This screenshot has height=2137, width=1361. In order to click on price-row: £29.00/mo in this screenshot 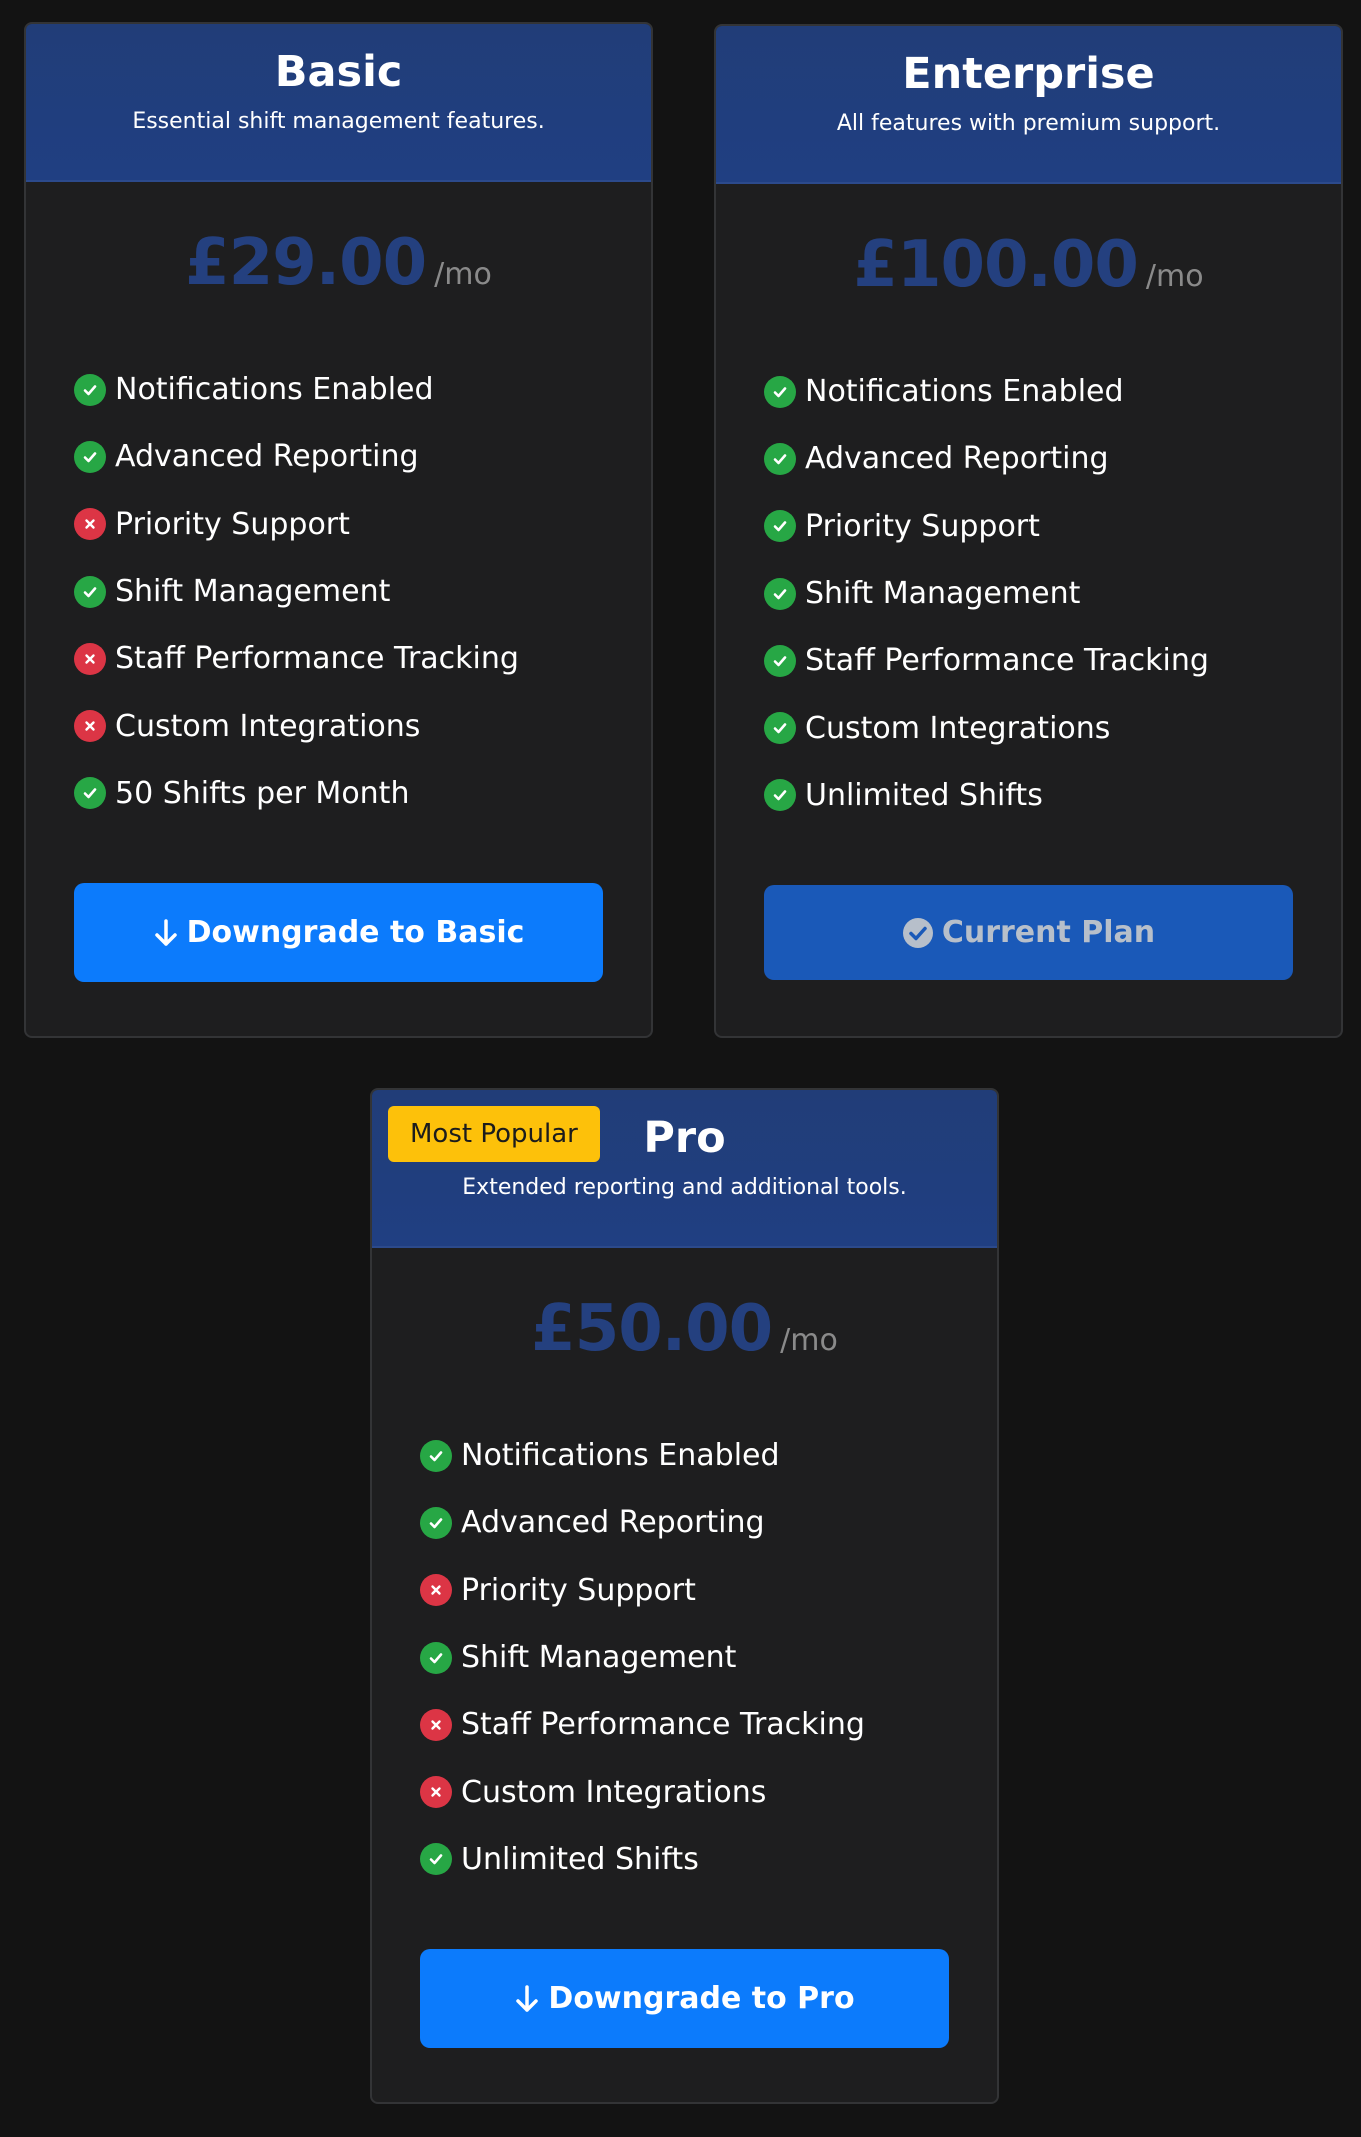, I will do `click(338, 266)`.